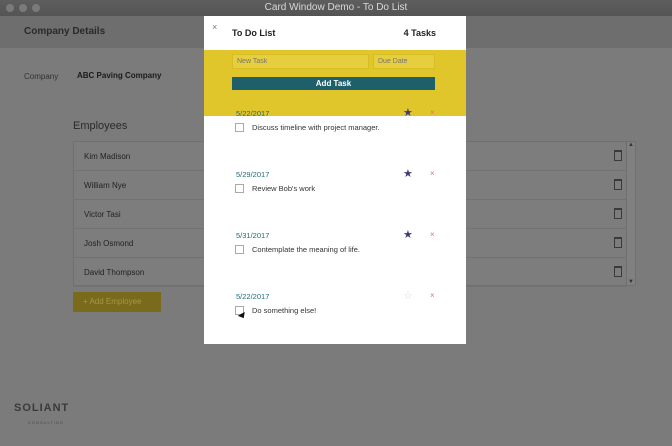  Describe the element at coordinates (631, 282) in the screenshot. I see `scroll-down-icon: ▼` at that location.